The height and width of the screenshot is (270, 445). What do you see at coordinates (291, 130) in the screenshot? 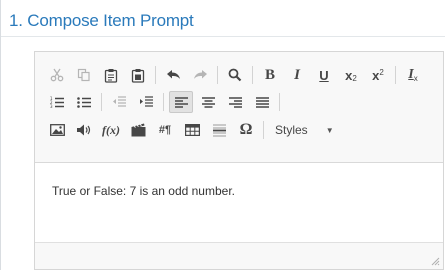
I see `styles-dropdown-label: Styles` at bounding box center [291, 130].